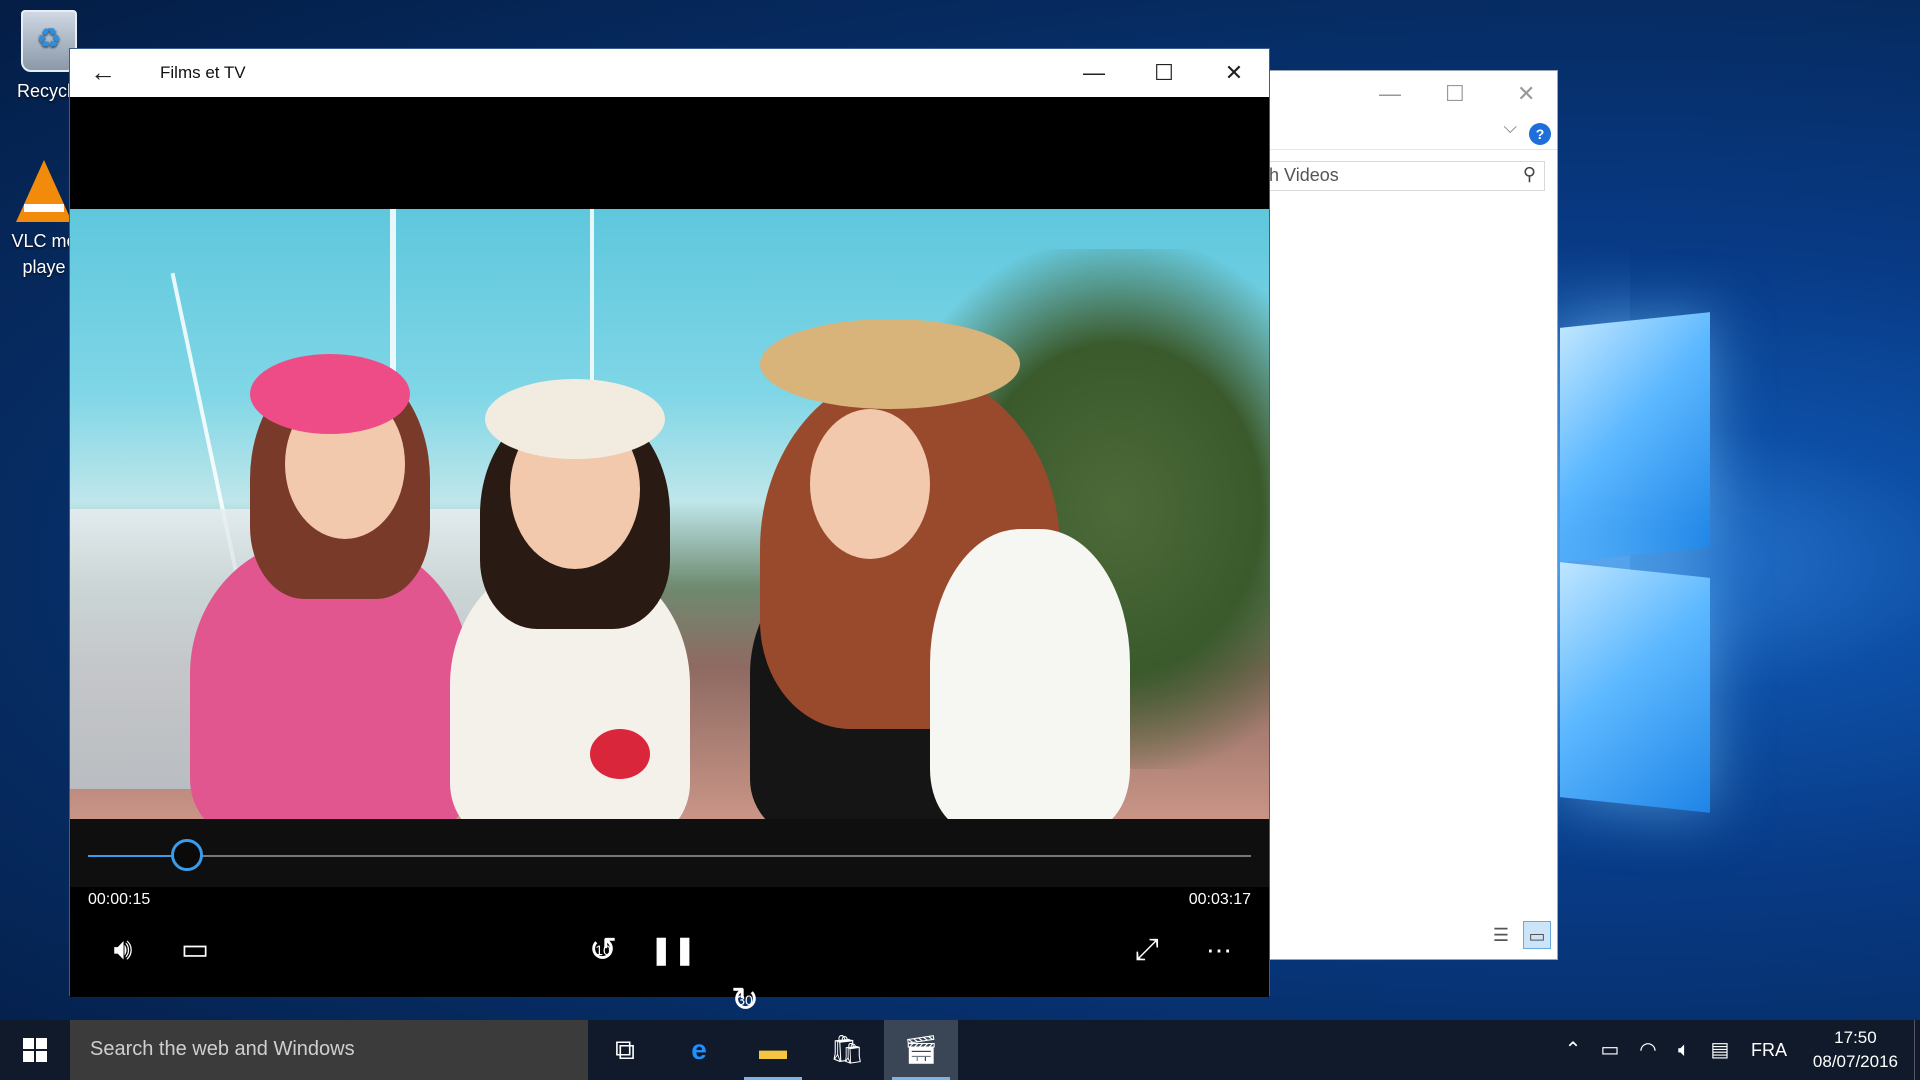 The image size is (1920, 1080). I want to click on explorer-search-input: arch Videos ⚲, so click(1387, 176).